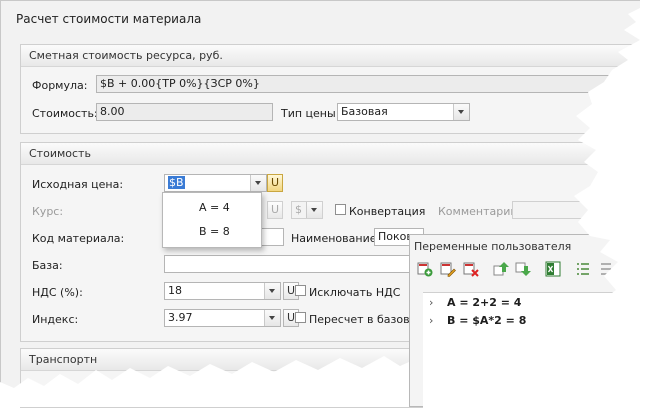 This screenshot has height=409, width=671. I want to click on material-code-label: Код материала:, so click(78, 238).